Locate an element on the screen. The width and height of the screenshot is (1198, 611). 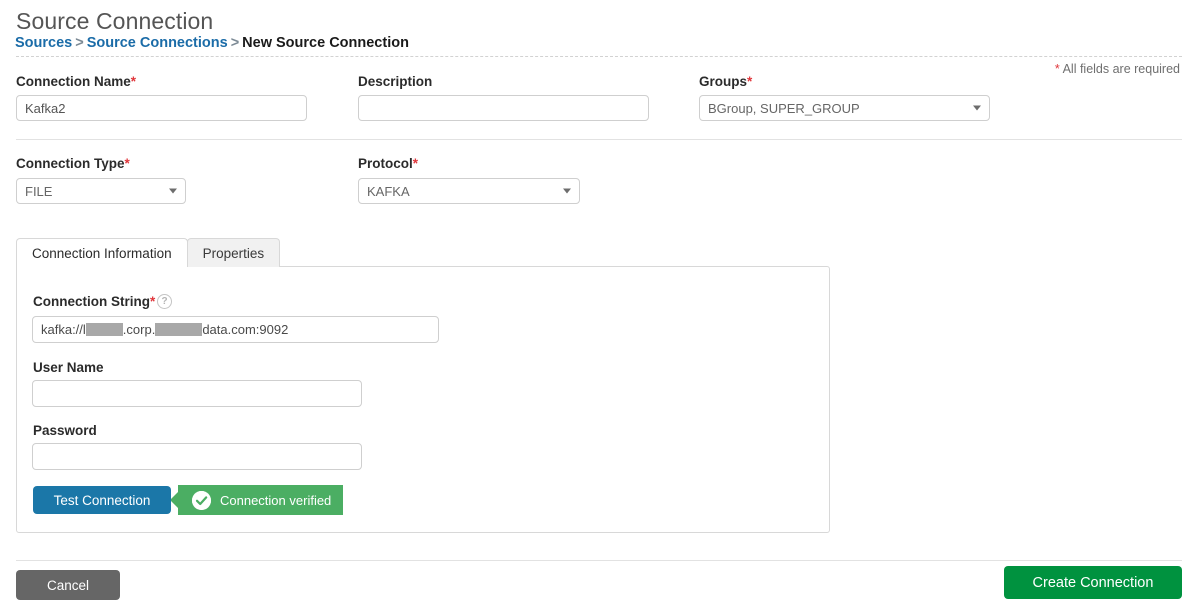
tab-properties-label: Properties is located at coordinates (233, 253).